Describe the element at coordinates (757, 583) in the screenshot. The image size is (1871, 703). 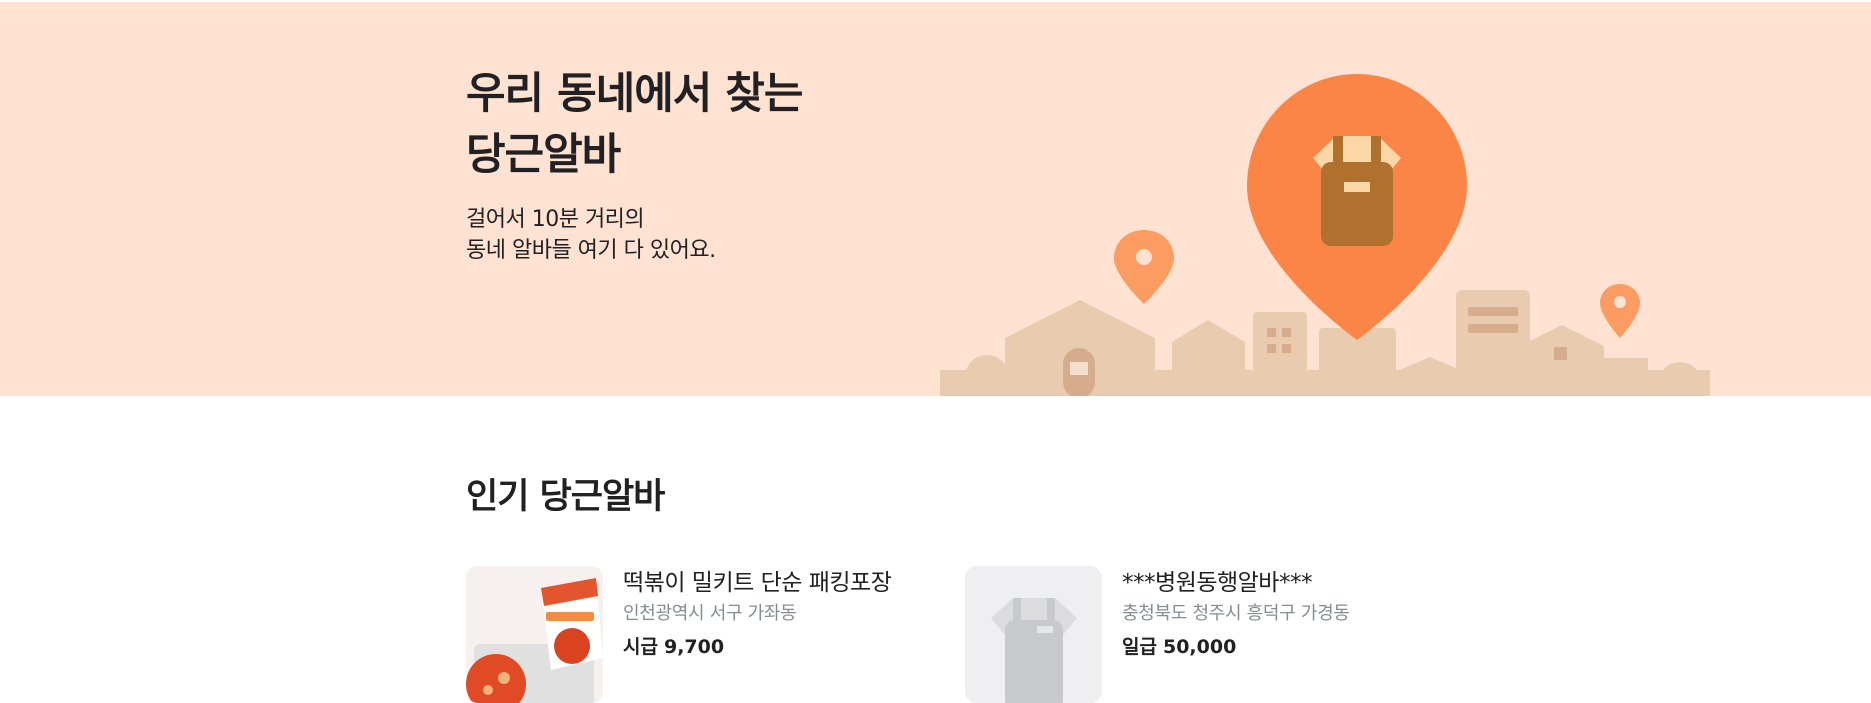
I see `job-title: 떡볶이 밀키트 단순 패킹포장` at that location.